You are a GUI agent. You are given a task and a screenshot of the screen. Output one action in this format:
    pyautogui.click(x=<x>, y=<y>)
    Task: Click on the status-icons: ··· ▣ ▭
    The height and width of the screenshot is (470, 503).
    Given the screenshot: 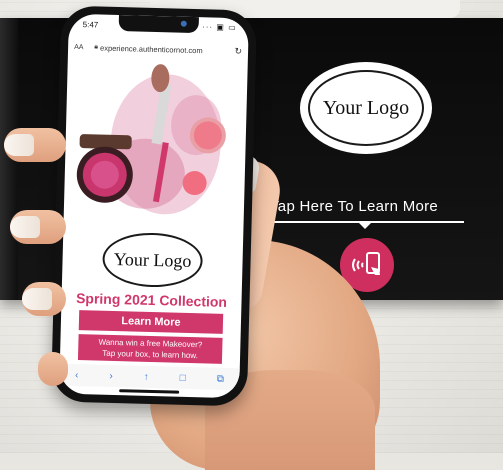 What is the action you would take?
    pyautogui.click(x=219, y=27)
    